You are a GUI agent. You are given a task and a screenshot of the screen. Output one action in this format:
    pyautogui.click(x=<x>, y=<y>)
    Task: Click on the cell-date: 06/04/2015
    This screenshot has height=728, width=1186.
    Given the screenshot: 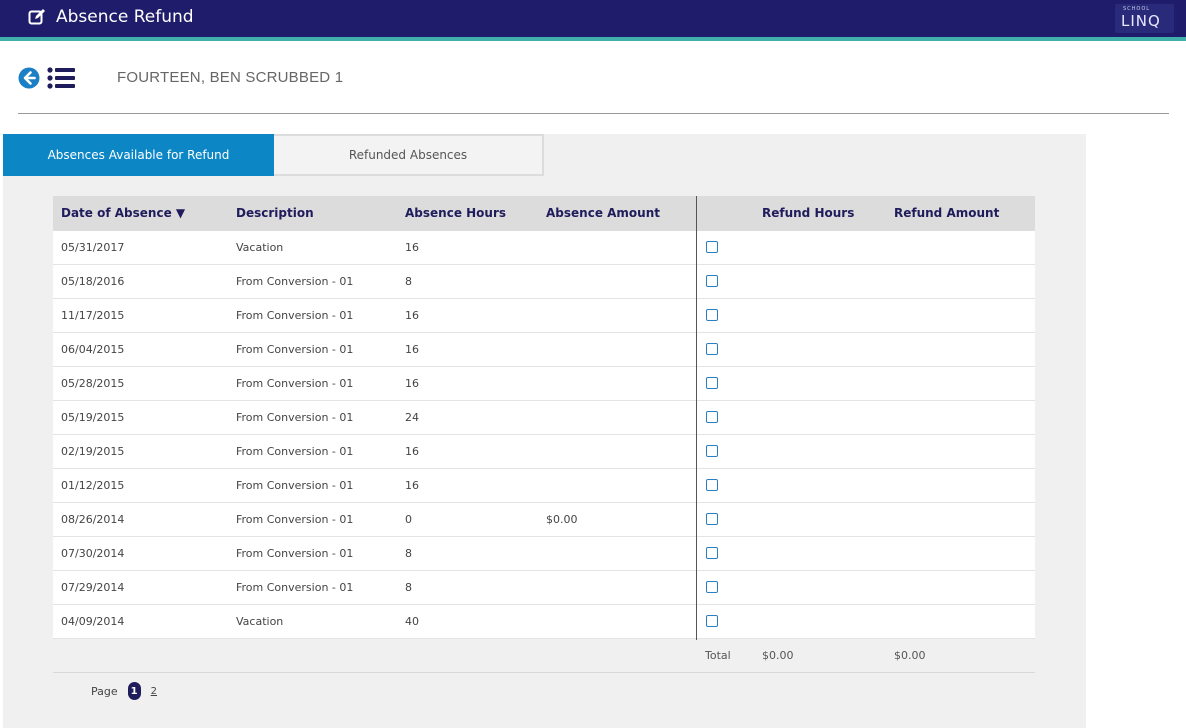 What is the action you would take?
    pyautogui.click(x=93, y=349)
    